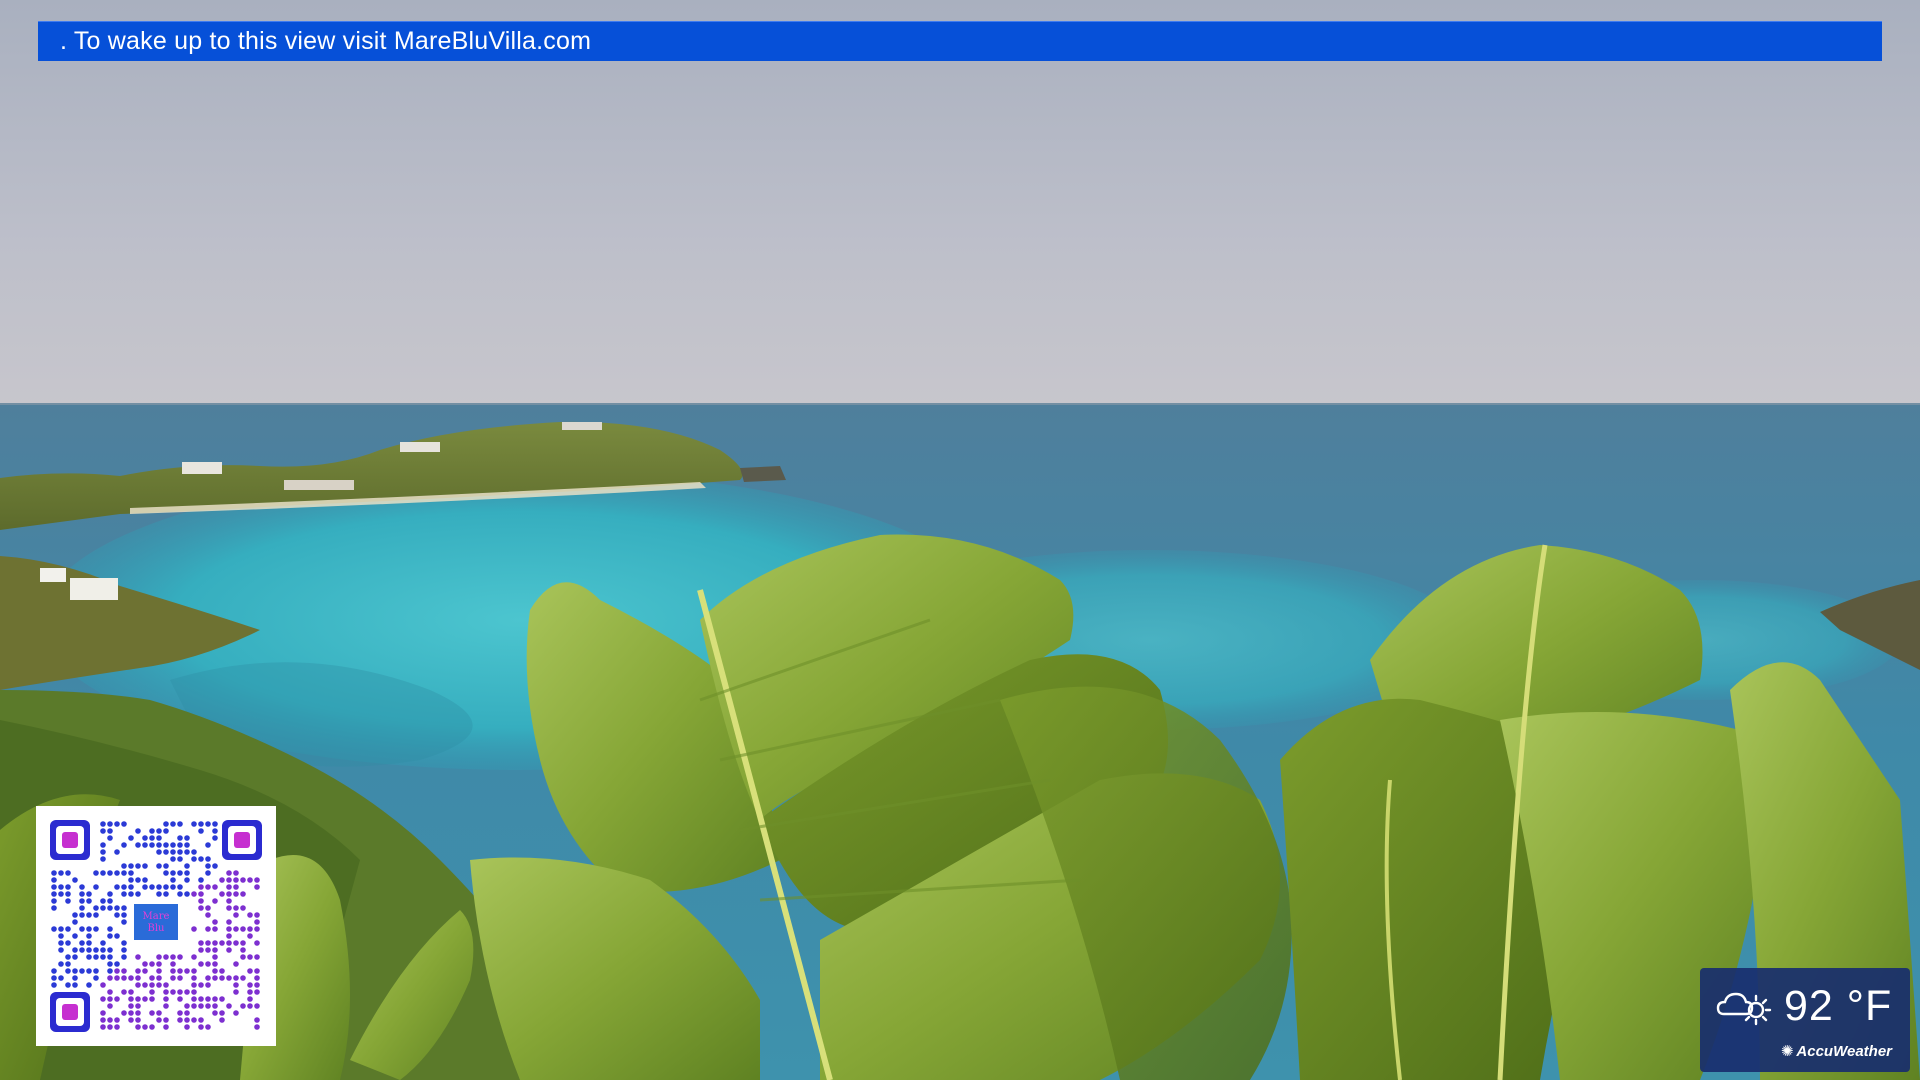 Image resolution: width=1920 pixels, height=1080 pixels. I want to click on weather-widget: 92 °F ✺ AccuWeather, so click(1805, 1020).